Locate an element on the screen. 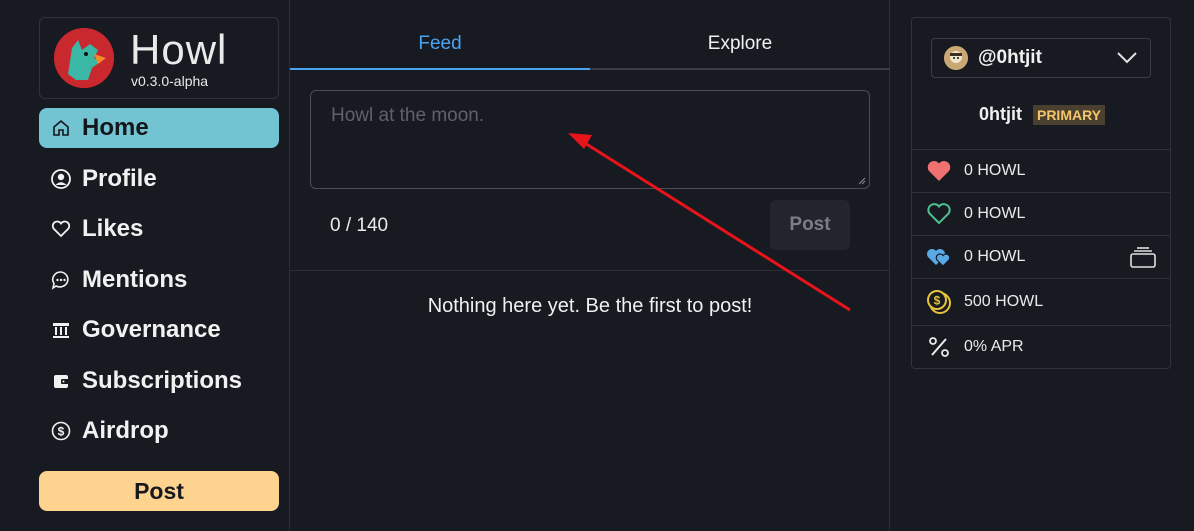  nav-item-home: Home is located at coordinates (159, 128).